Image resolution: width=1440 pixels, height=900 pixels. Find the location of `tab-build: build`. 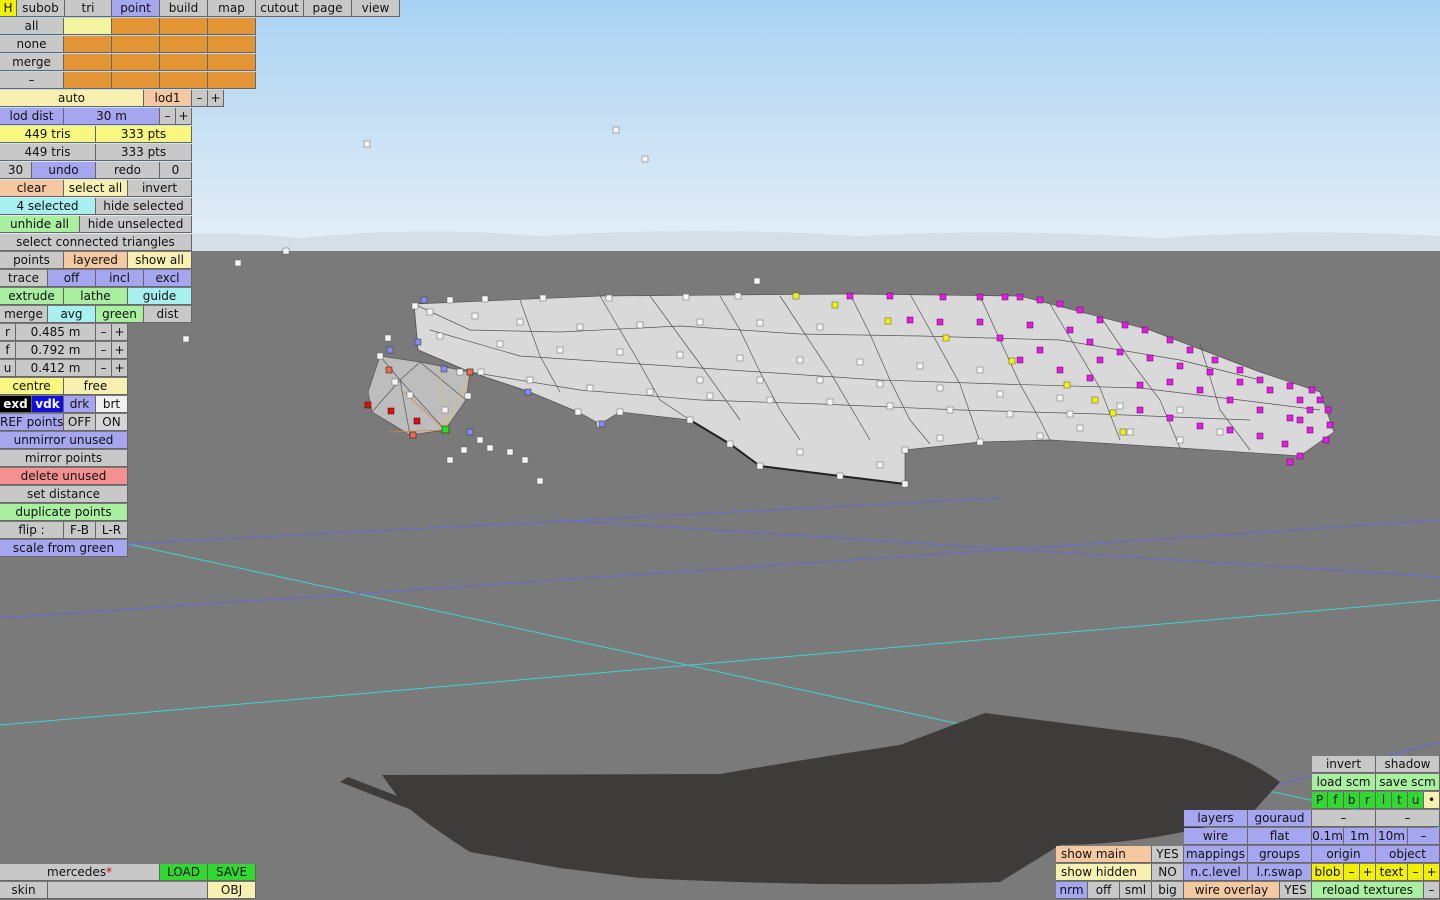

tab-build: build is located at coordinates (184, 8).